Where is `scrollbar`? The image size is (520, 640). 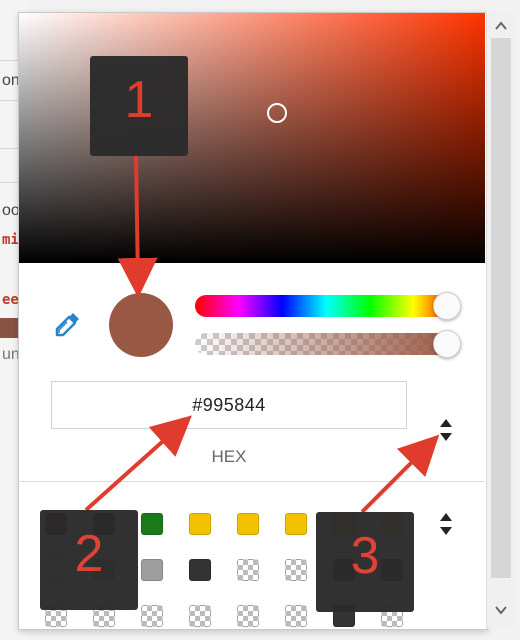
scrollbar is located at coordinates (500, 320).